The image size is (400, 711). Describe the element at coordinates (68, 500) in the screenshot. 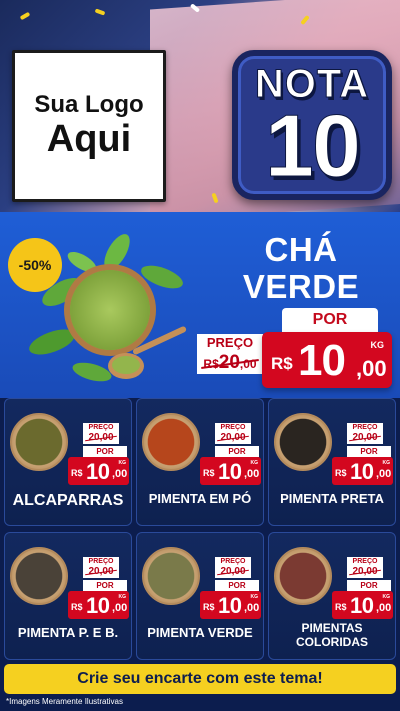

I see `product-name: ALCAPARRAS` at that location.